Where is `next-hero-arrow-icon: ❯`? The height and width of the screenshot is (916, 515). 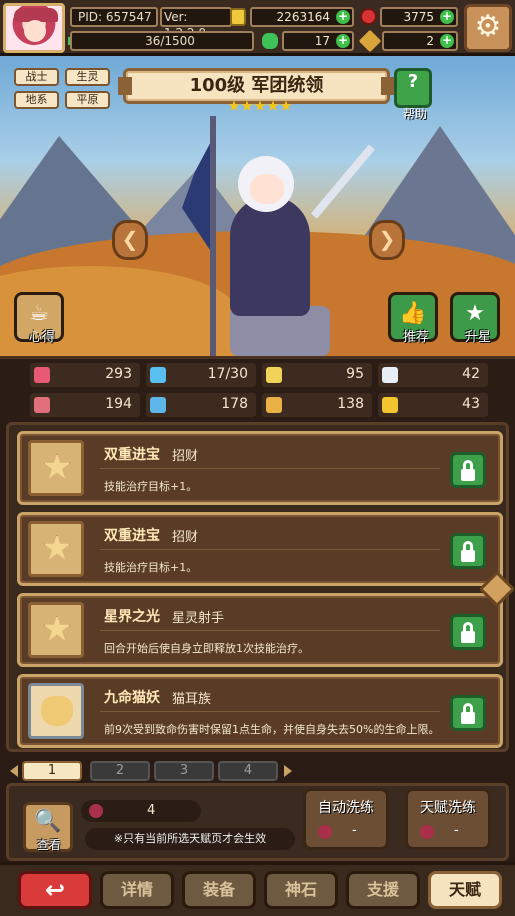 next-hero-arrow-icon: ❯ is located at coordinates (387, 240).